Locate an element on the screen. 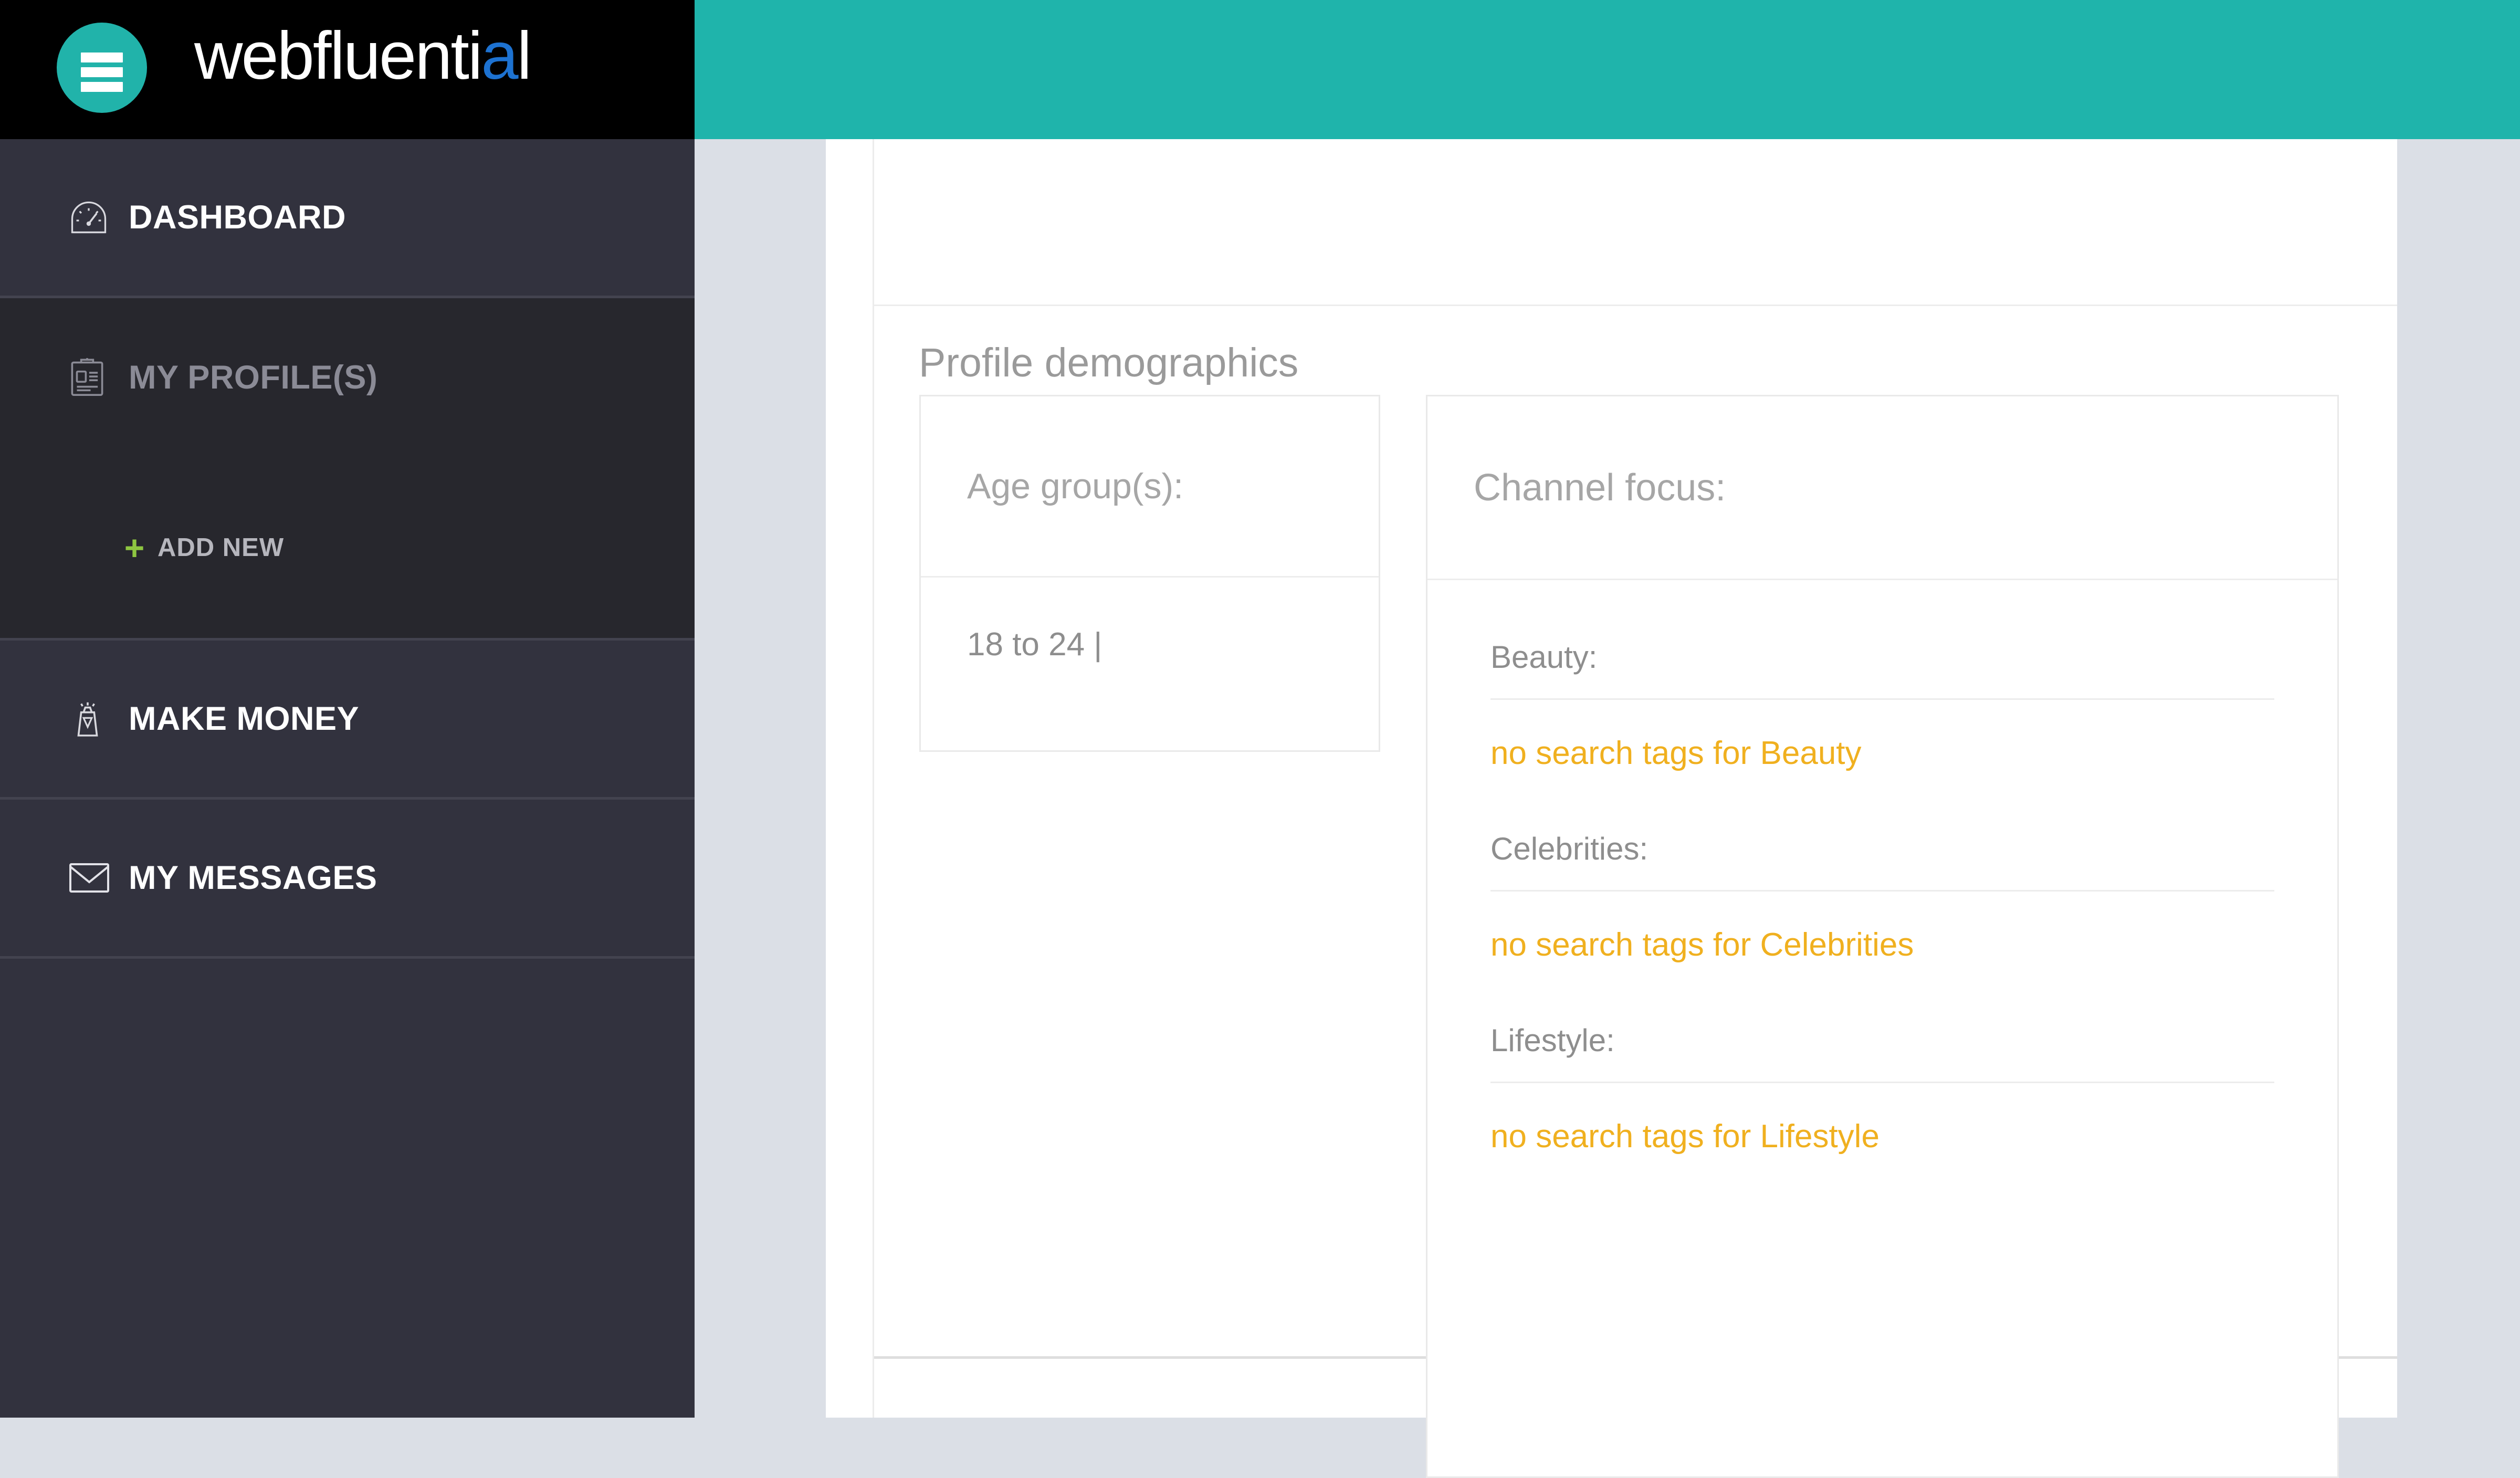 This screenshot has height=1478, width=2520. hamburger-menu-icon is located at coordinates (102, 68).